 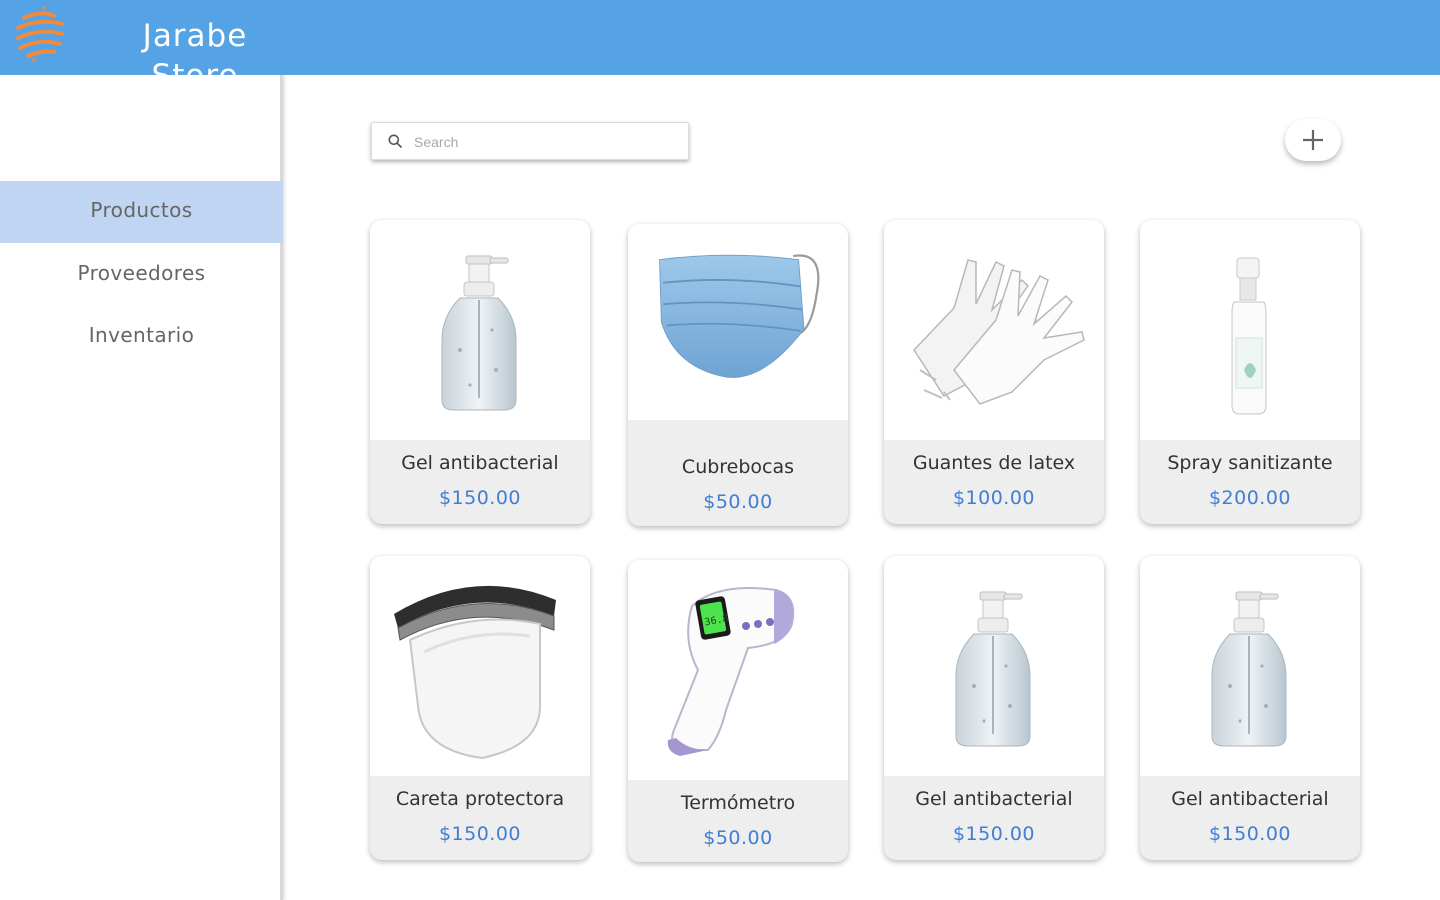 I want to click on product-card: Termómetro $50.00, so click(x=738, y=711).